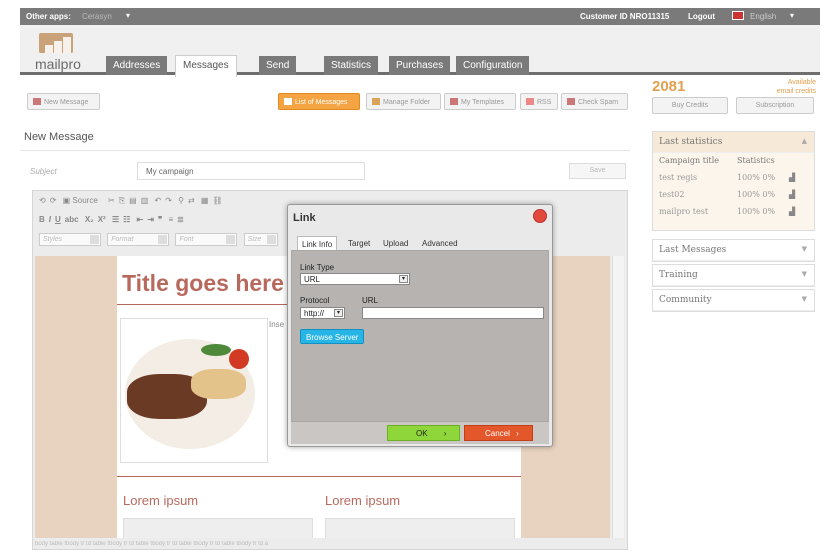 The height and width of the screenshot is (551, 835). Describe the element at coordinates (395, 243) in the screenshot. I see `tab-upload: Upload` at that location.